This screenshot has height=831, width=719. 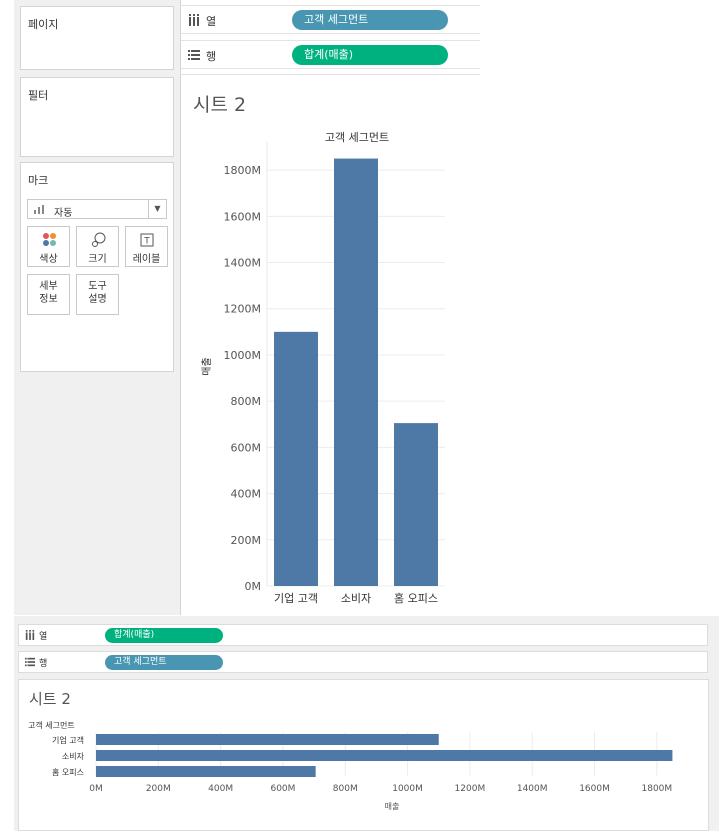 I want to click on y-tick-label: 1000M, so click(x=243, y=355).